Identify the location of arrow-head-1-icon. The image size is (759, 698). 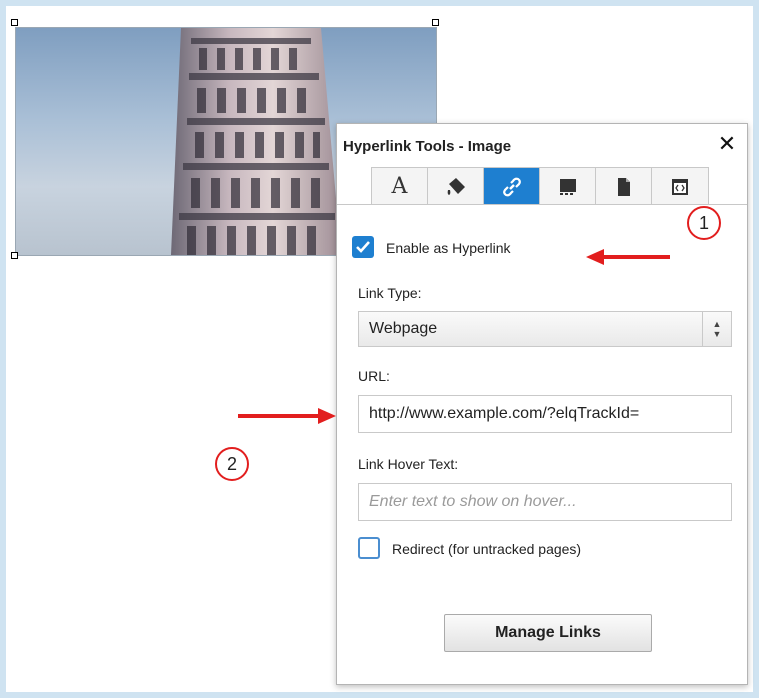
(595, 257).